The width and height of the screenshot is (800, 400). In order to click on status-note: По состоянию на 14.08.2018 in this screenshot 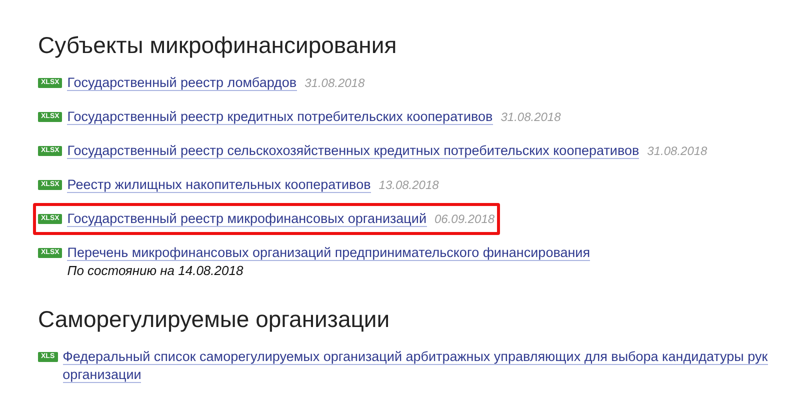, I will do `click(155, 271)`.